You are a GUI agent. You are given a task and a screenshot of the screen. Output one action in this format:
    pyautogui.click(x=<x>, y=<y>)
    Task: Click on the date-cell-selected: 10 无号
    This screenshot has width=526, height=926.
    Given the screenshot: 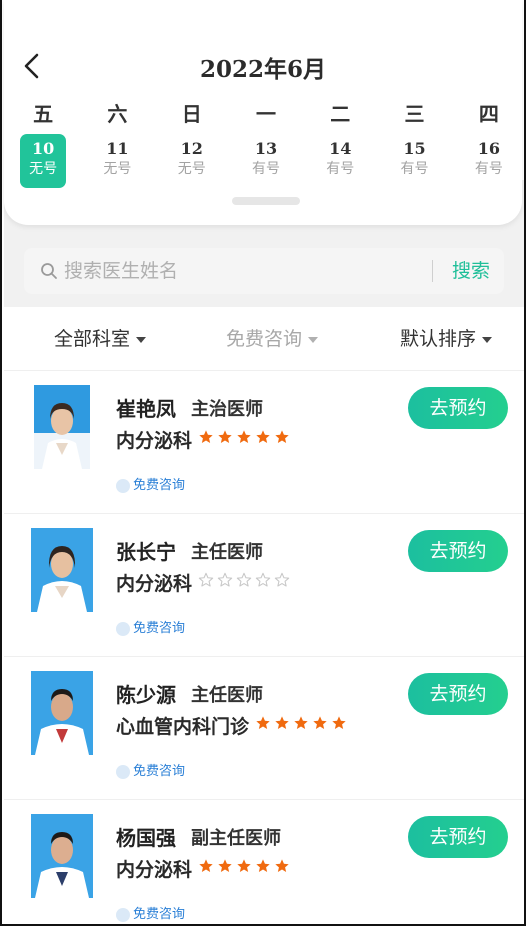 What is the action you would take?
    pyautogui.click(x=43, y=161)
    